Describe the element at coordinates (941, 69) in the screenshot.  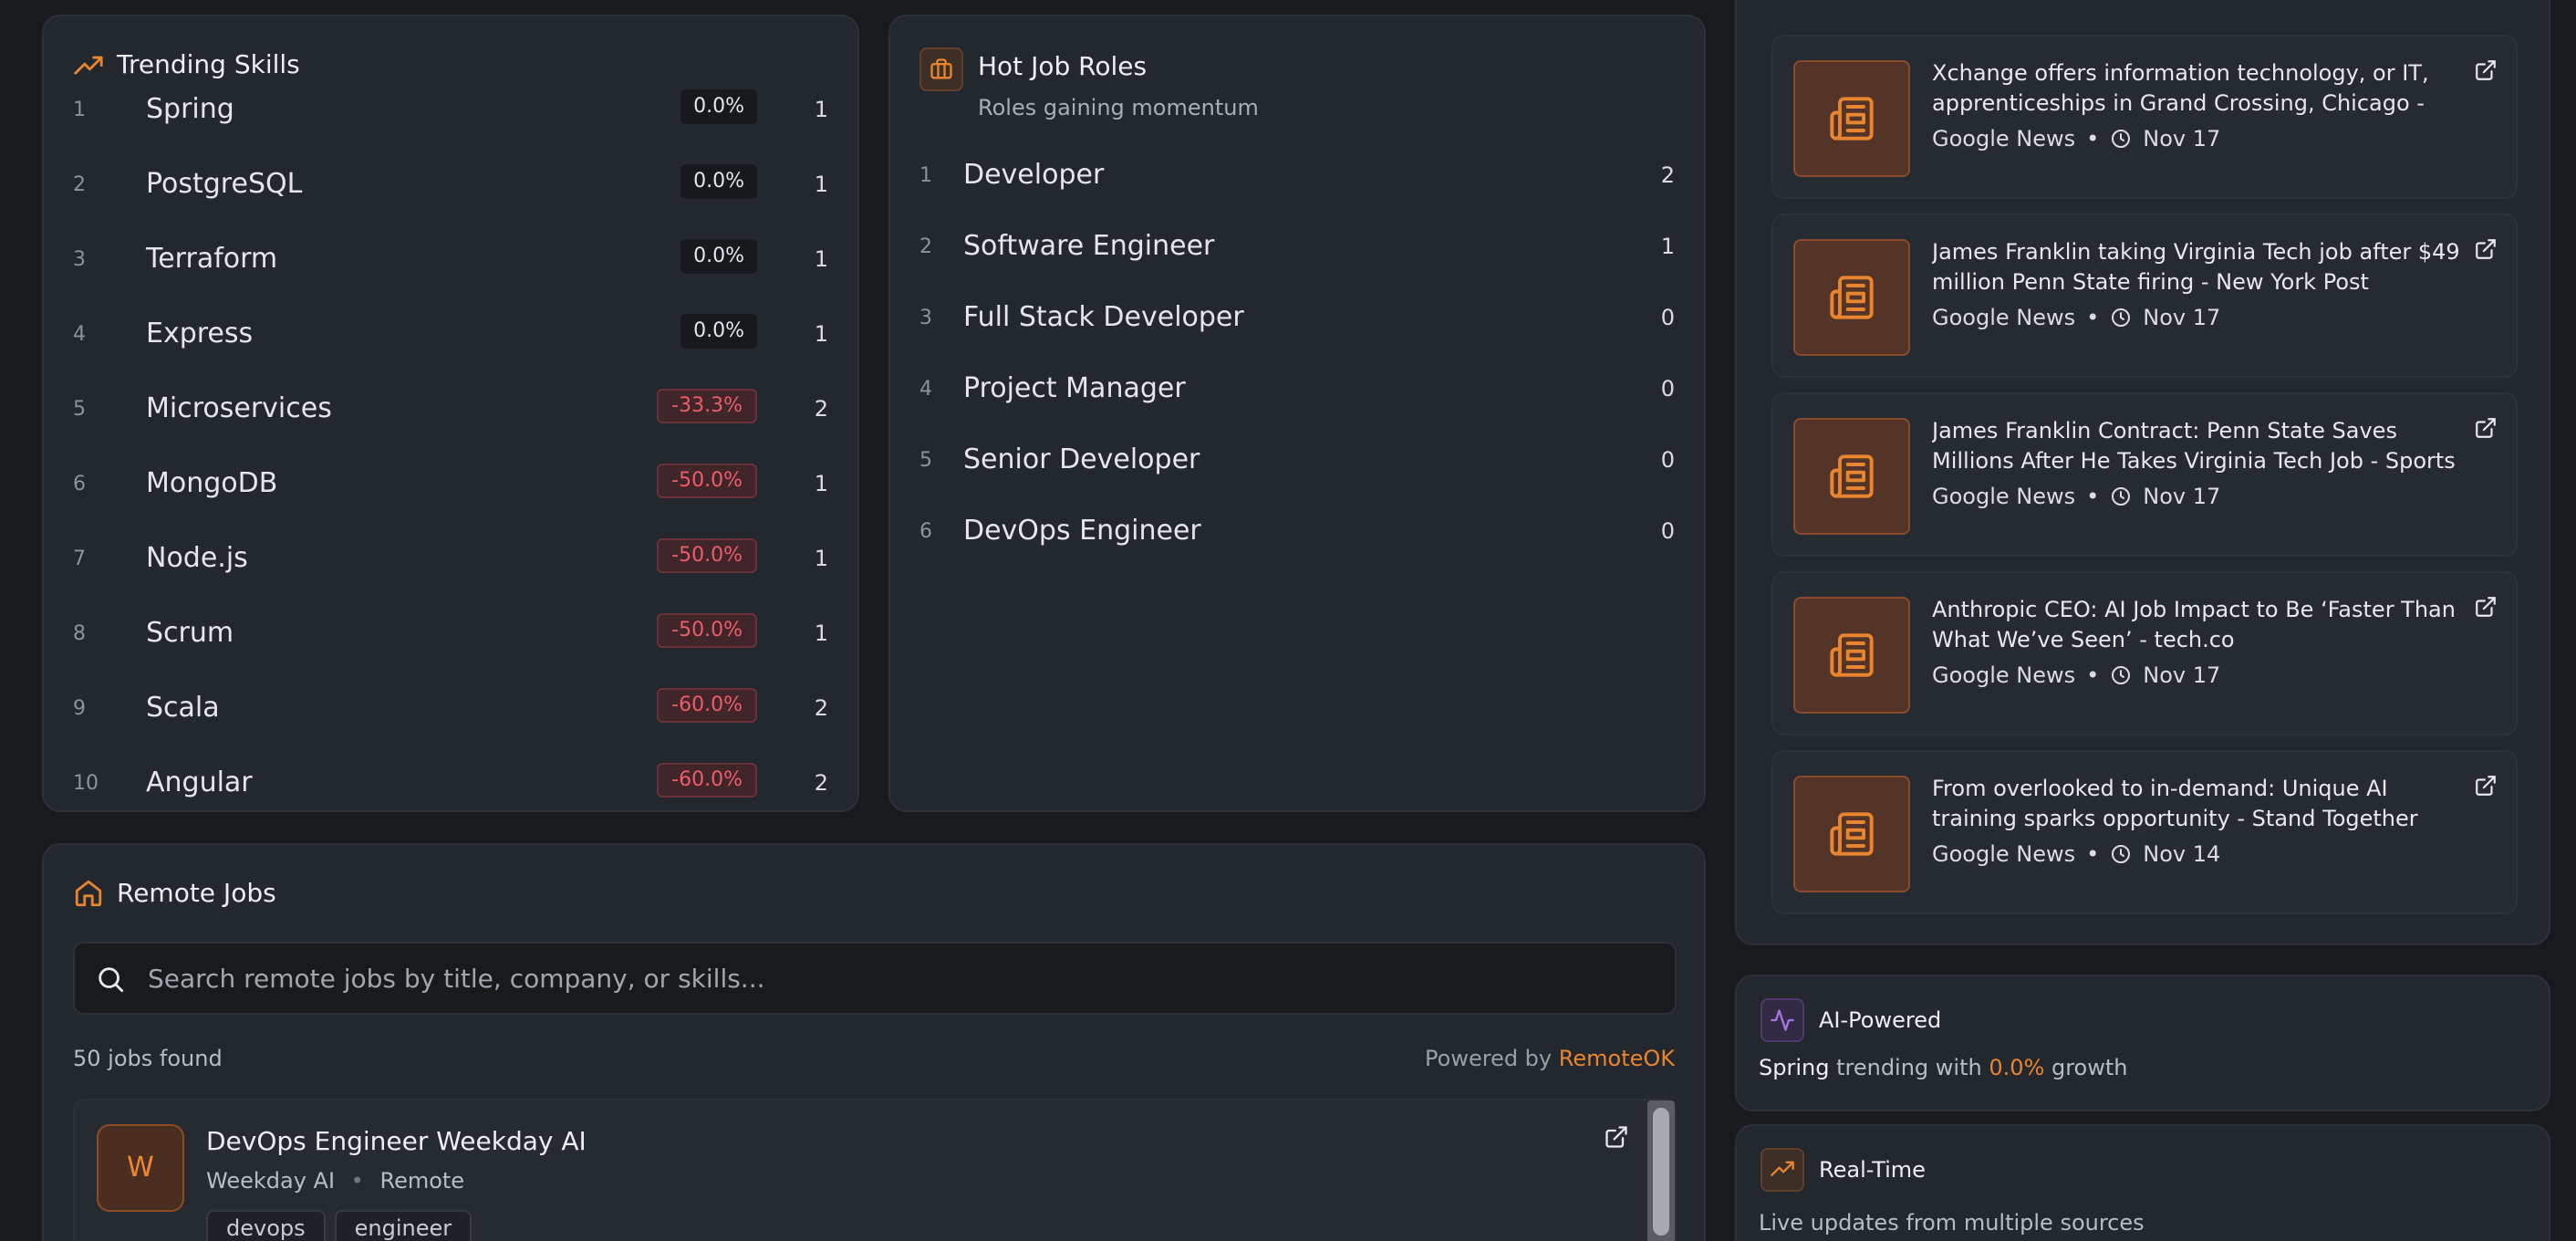
I see `briefcase-icon` at that location.